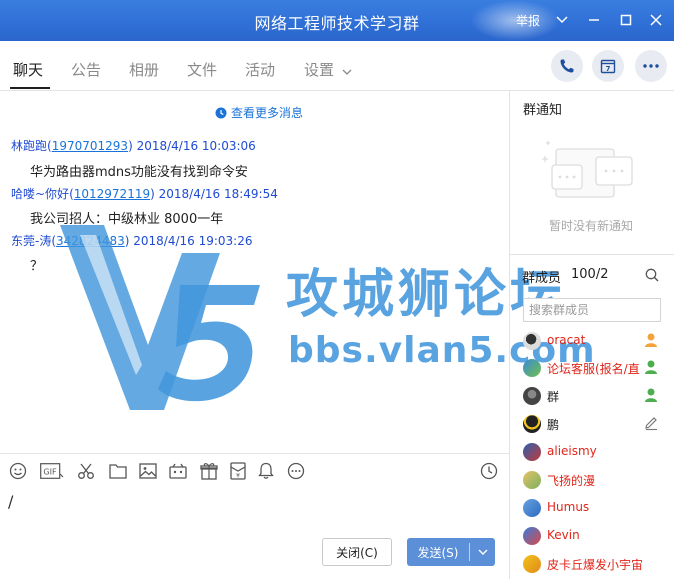  Describe the element at coordinates (178, 471) in the screenshot. I see `video-icon` at that location.